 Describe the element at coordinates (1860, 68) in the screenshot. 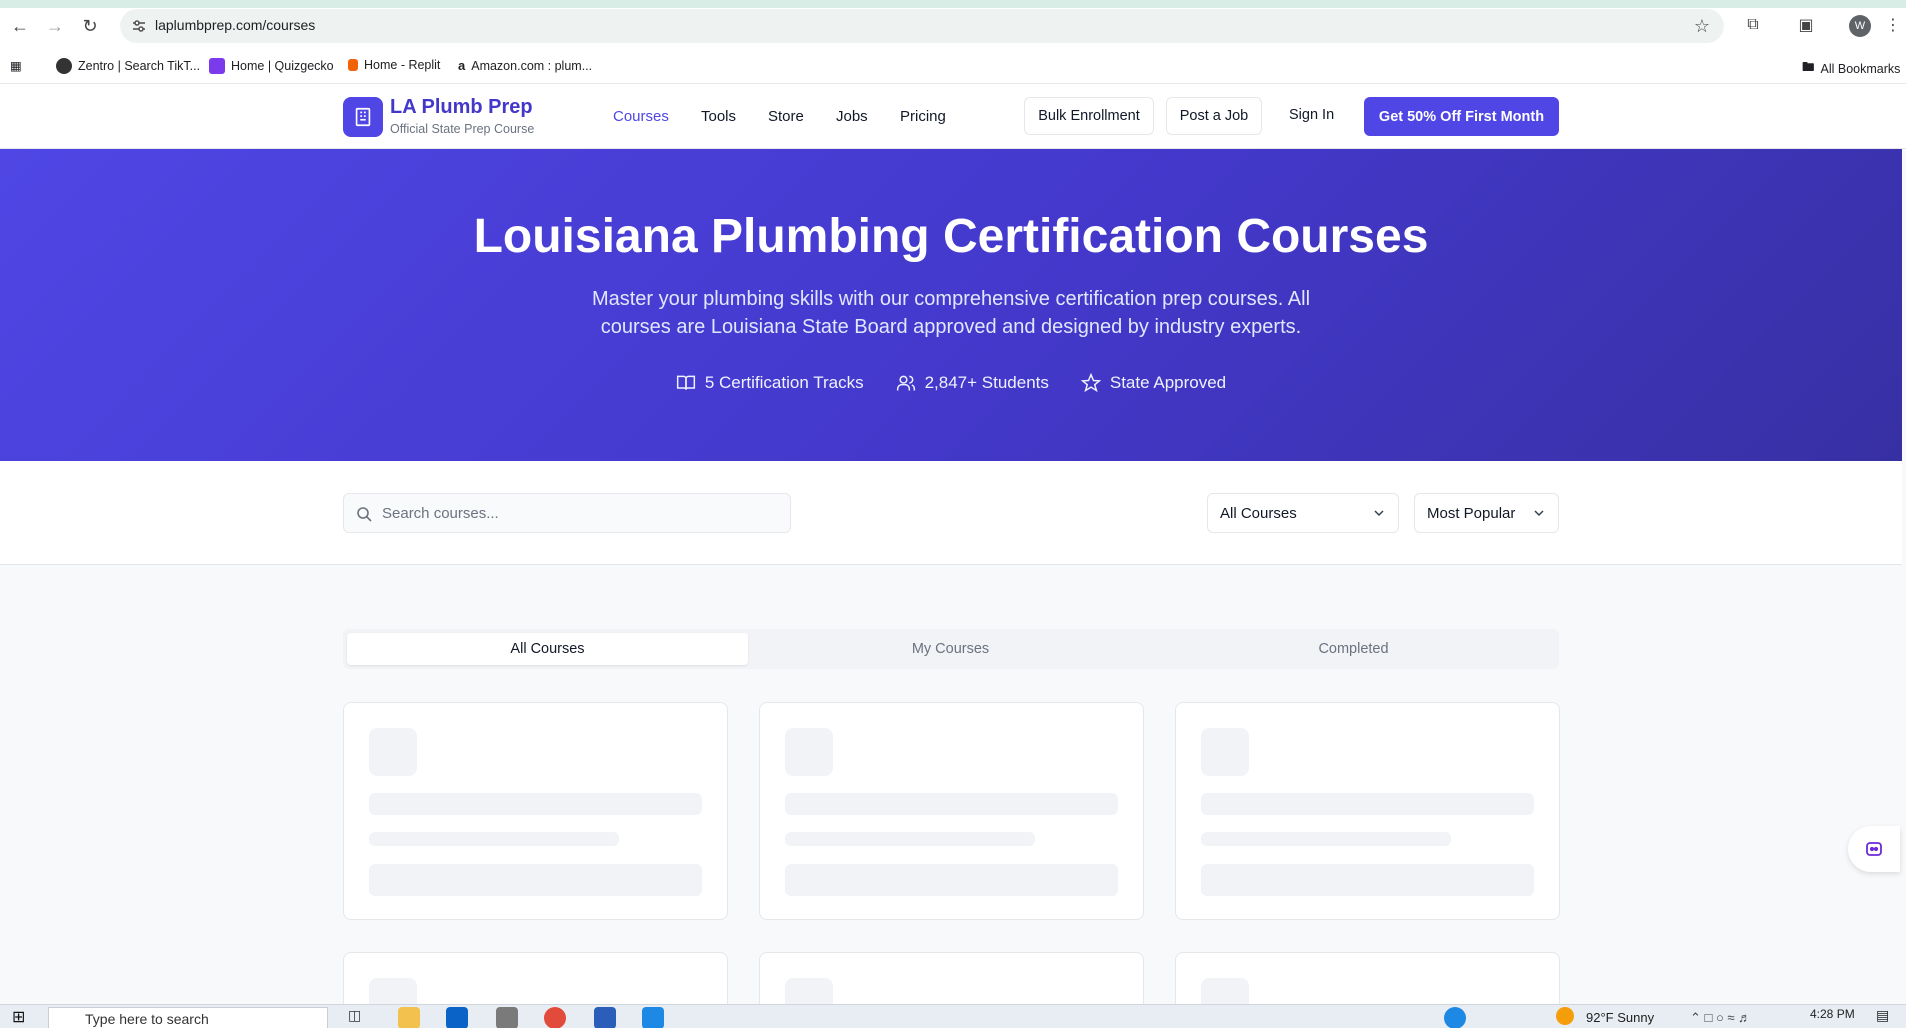

I see `all-bookmarks-label: All Bookmarks` at that location.